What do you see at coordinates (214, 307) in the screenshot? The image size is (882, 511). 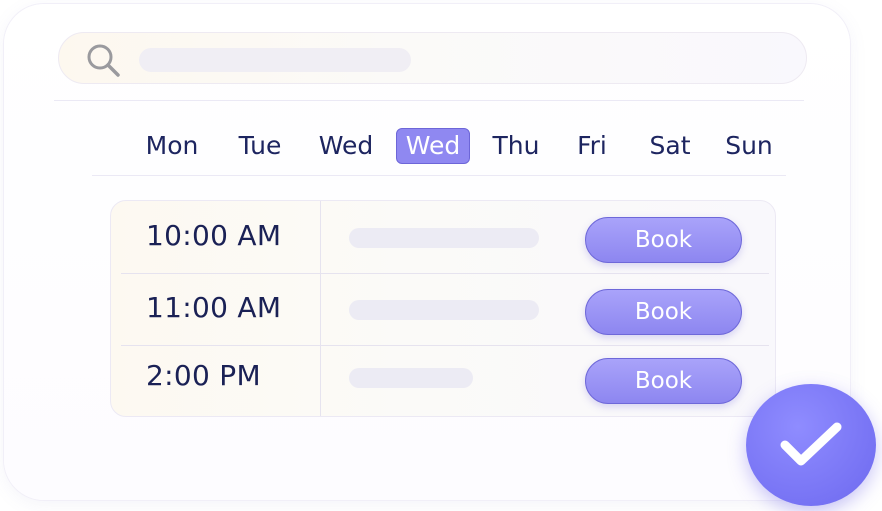 I see `slot-time: 11:00 AM` at bounding box center [214, 307].